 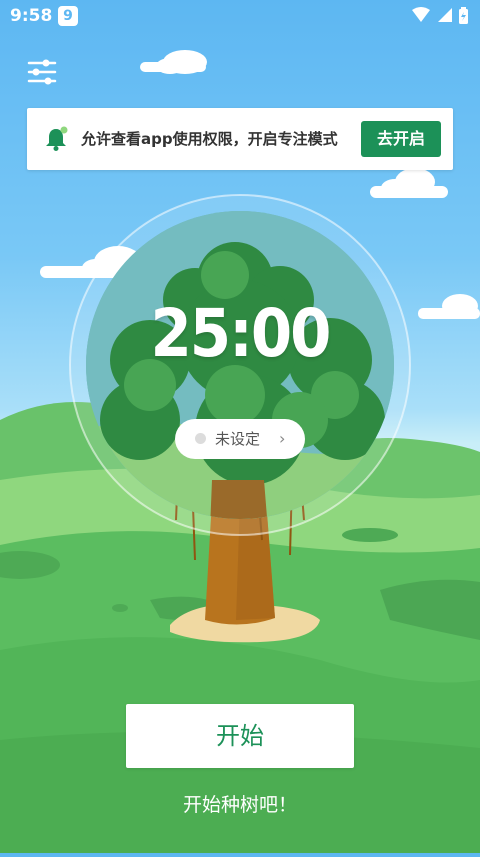 I want to click on settings-sliders-icon, so click(x=42, y=72).